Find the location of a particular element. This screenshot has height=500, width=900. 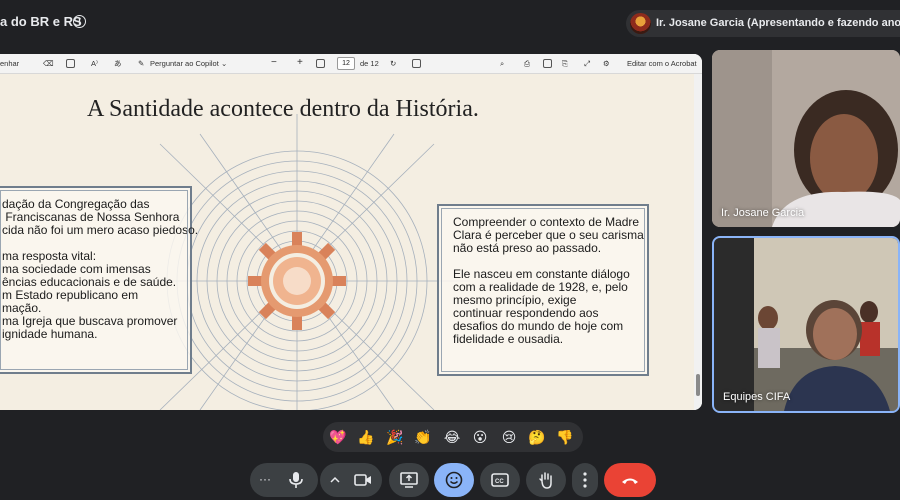

reaction-laugh: 😂 is located at coordinates (452, 437).